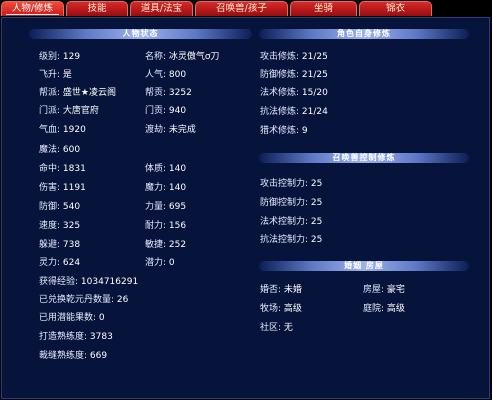  What do you see at coordinates (50, 207) in the screenshot?
I see `stat-label: 防御:` at bounding box center [50, 207].